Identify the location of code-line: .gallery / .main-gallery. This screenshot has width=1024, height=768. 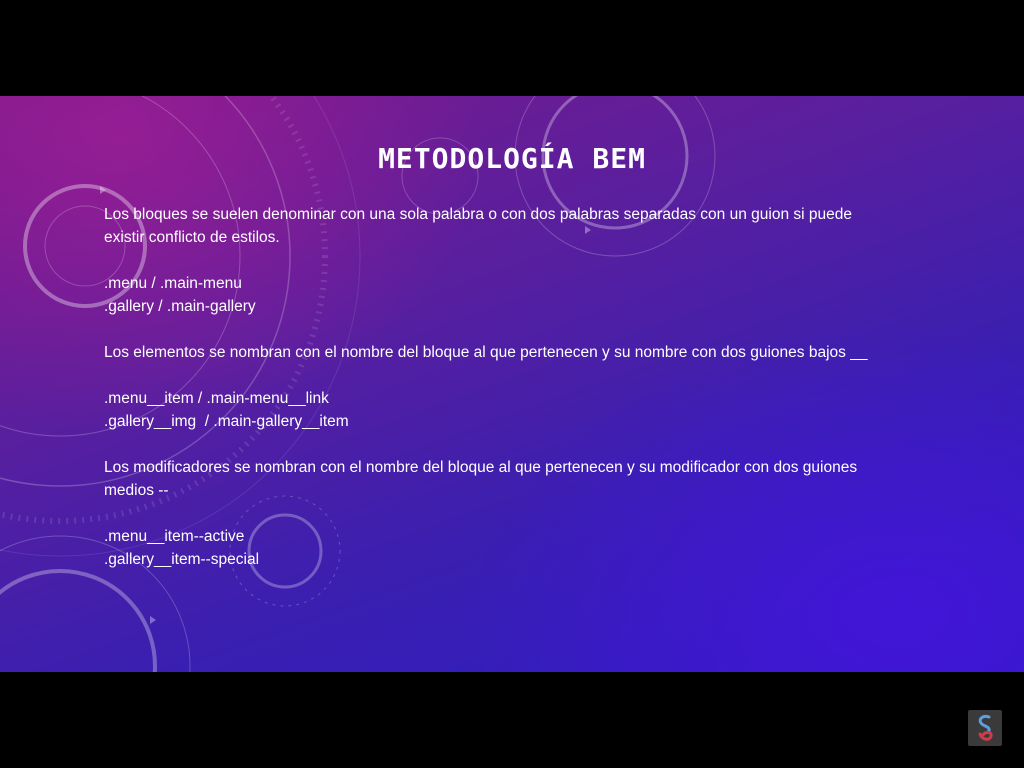
(180, 306).